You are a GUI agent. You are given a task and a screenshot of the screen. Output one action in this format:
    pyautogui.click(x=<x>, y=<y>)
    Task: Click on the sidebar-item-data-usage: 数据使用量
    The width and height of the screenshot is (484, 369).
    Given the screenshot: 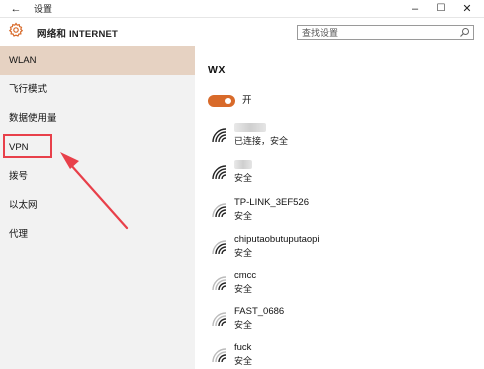 What is the action you would take?
    pyautogui.click(x=97, y=118)
    